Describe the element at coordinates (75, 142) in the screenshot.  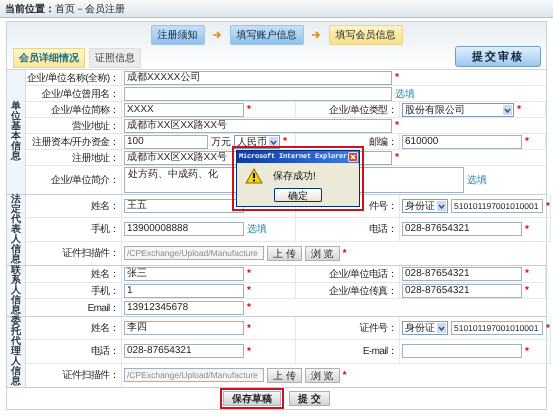
I see `field-label: 注册资本/开办资金：` at that location.